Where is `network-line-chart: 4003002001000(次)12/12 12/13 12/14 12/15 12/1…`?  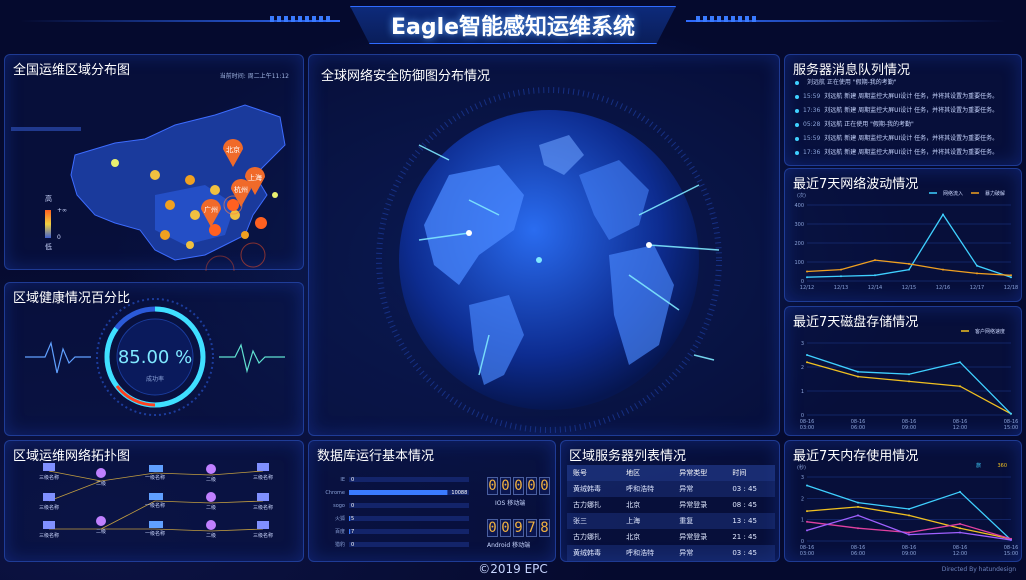
network-line-chart: 4003002001000(次)12/12 12/13 12/14 12/15 12/1… is located at coordinates (906, 240).